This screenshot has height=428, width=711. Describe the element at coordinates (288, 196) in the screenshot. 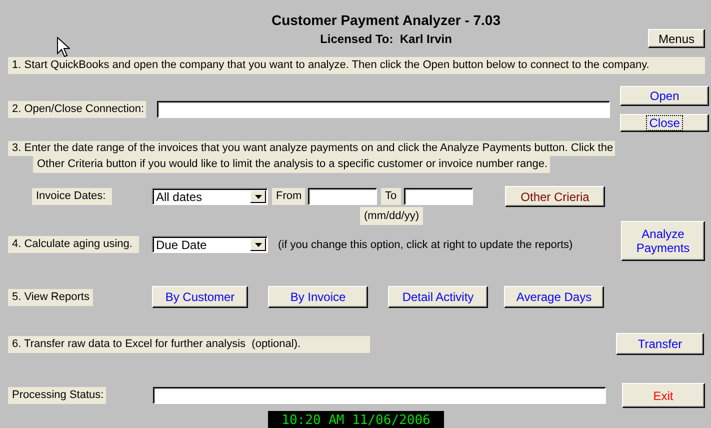

I see `label: From` at that location.